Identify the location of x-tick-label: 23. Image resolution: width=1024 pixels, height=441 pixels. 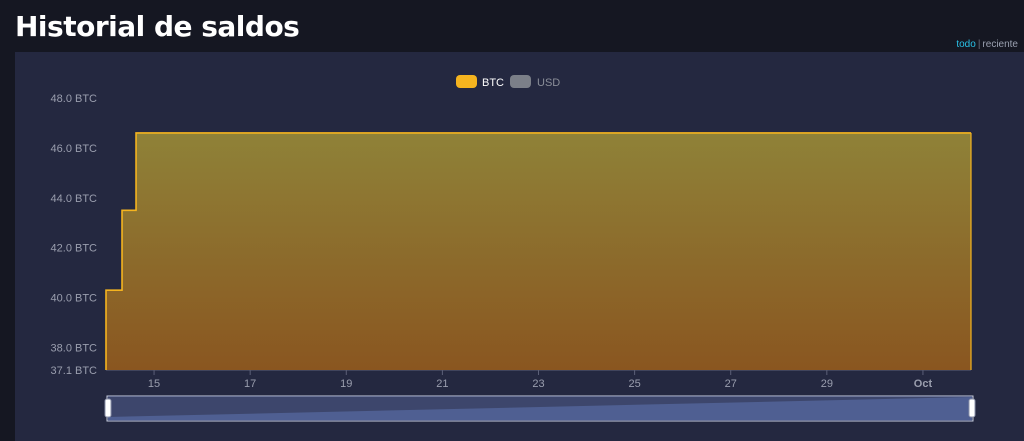
(538, 384).